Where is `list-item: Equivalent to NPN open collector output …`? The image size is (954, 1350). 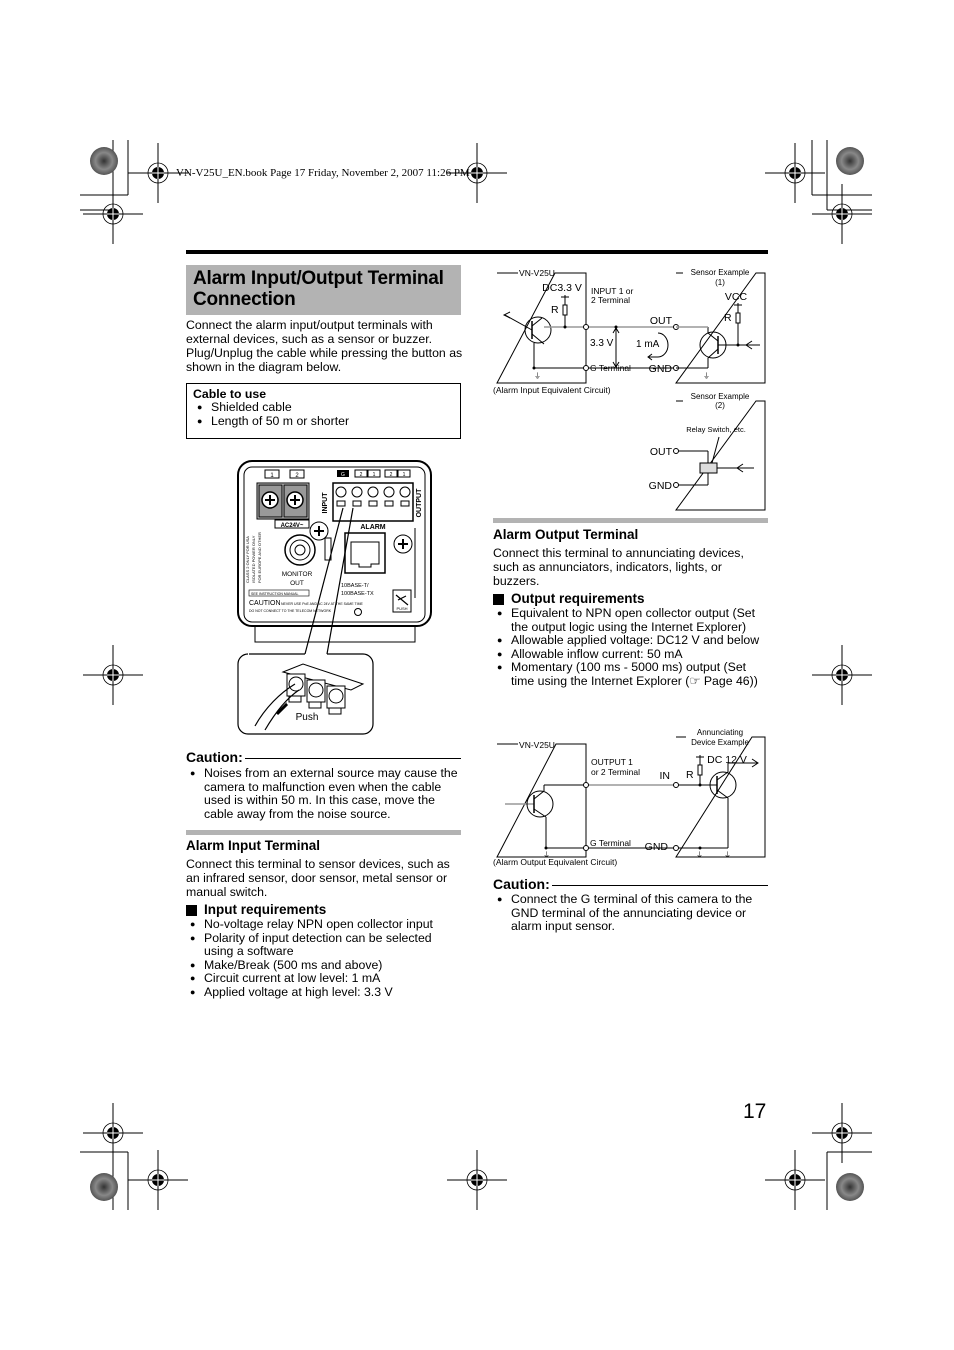 list-item: Equivalent to NPN open collector output … is located at coordinates (630, 620).